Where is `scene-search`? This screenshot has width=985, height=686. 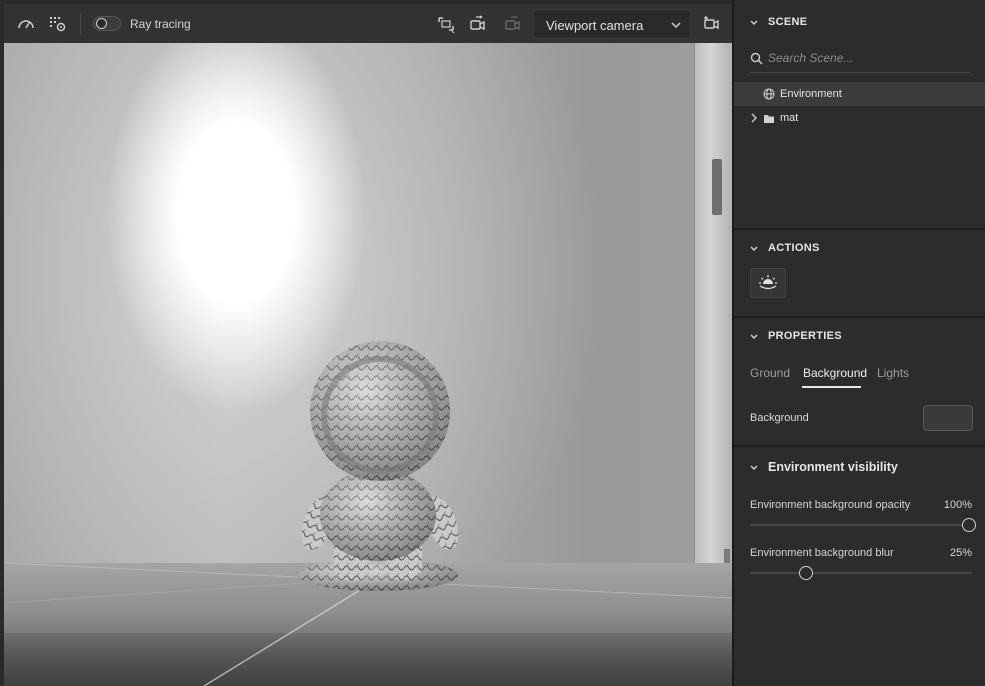
scene-search is located at coordinates (860, 59).